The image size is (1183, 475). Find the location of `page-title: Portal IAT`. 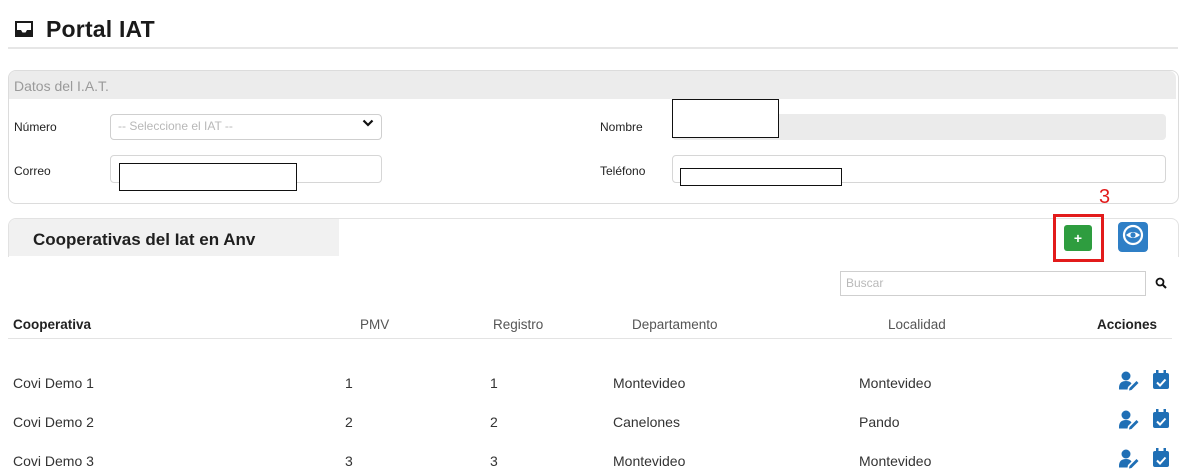

page-title: Portal IAT is located at coordinates (100, 28).